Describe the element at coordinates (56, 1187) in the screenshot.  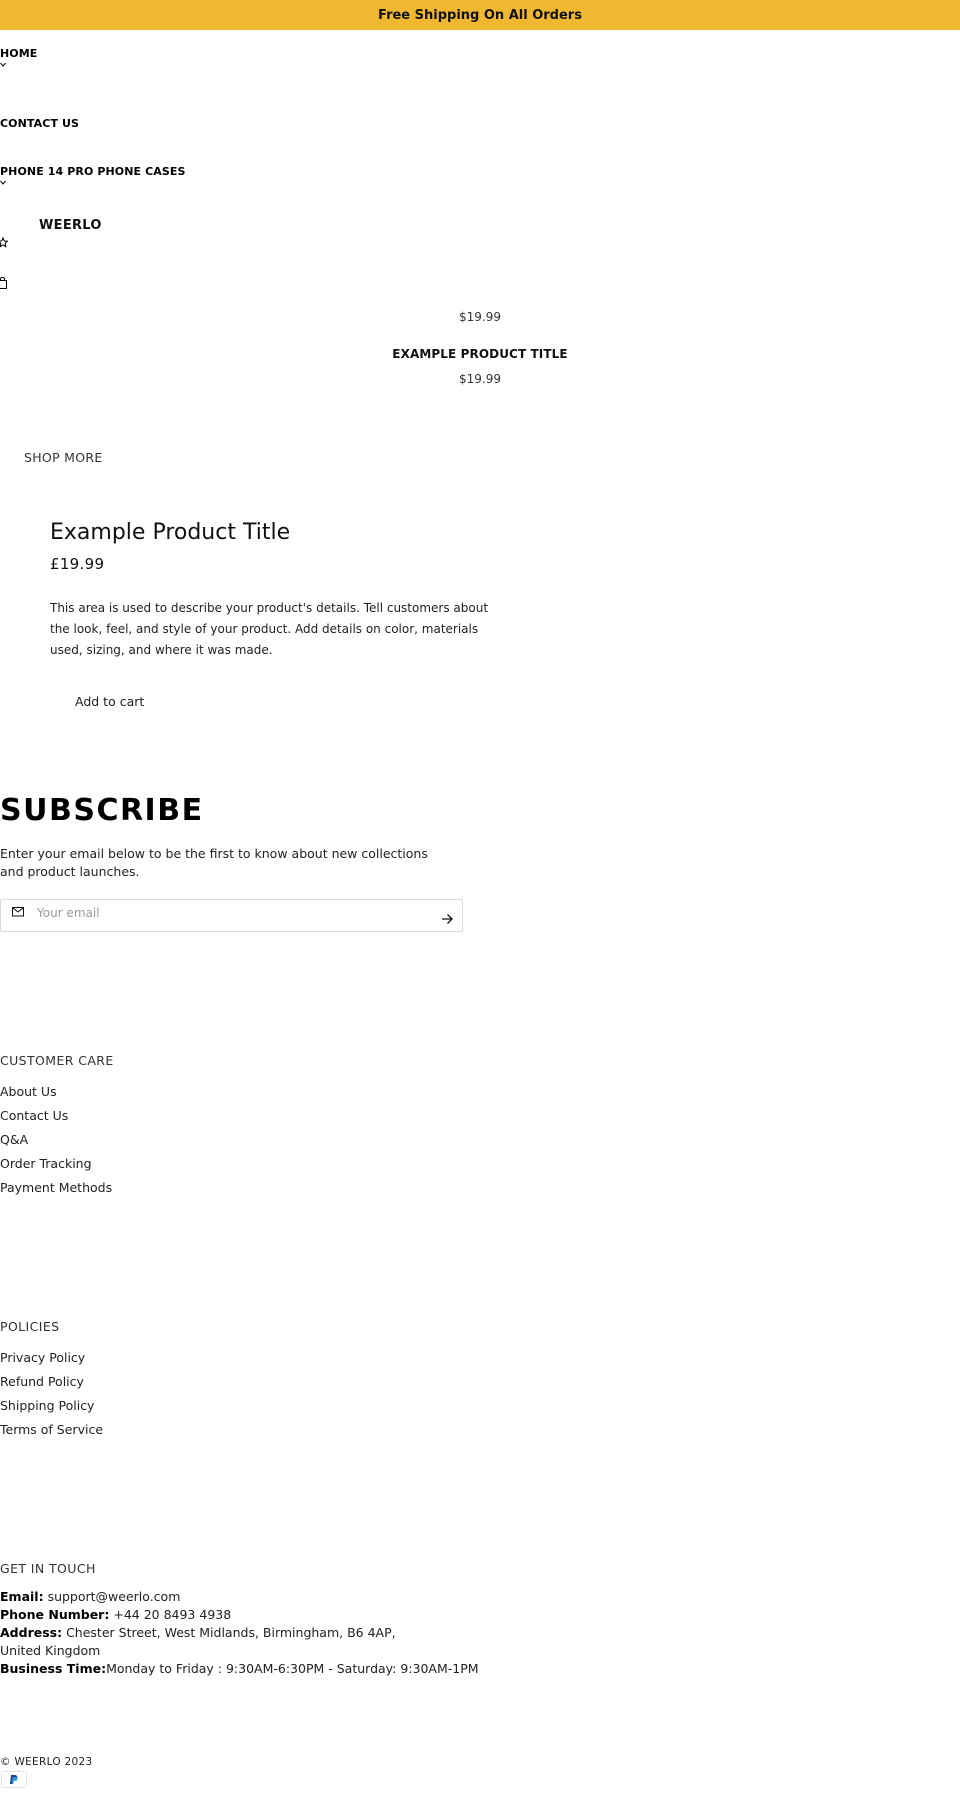
I see `footer-link-payment-methods: Payment Methods` at that location.